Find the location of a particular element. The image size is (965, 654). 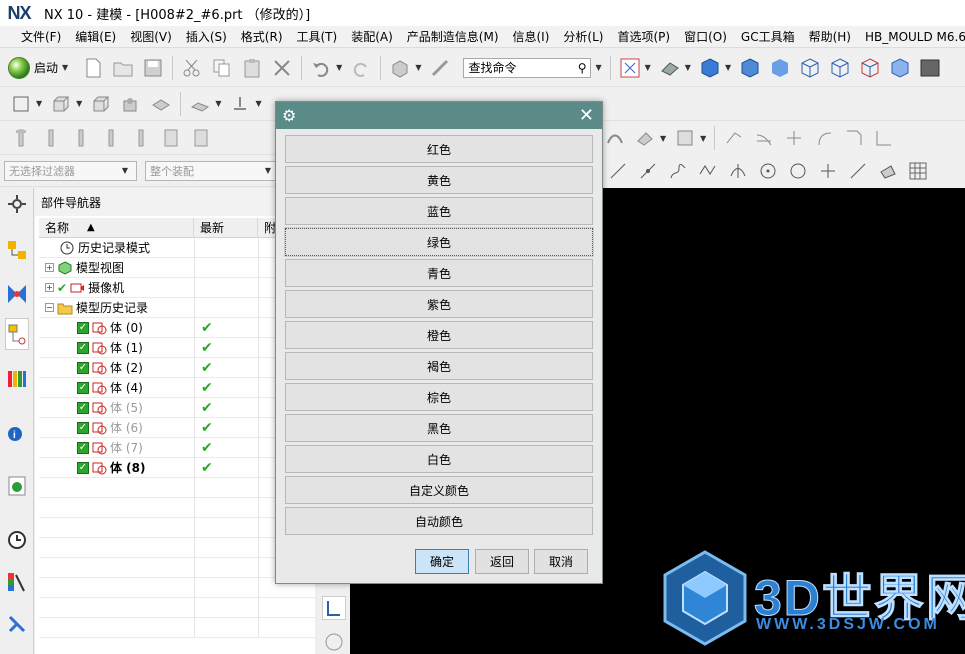

sprue-icon is located at coordinates (111, 138).